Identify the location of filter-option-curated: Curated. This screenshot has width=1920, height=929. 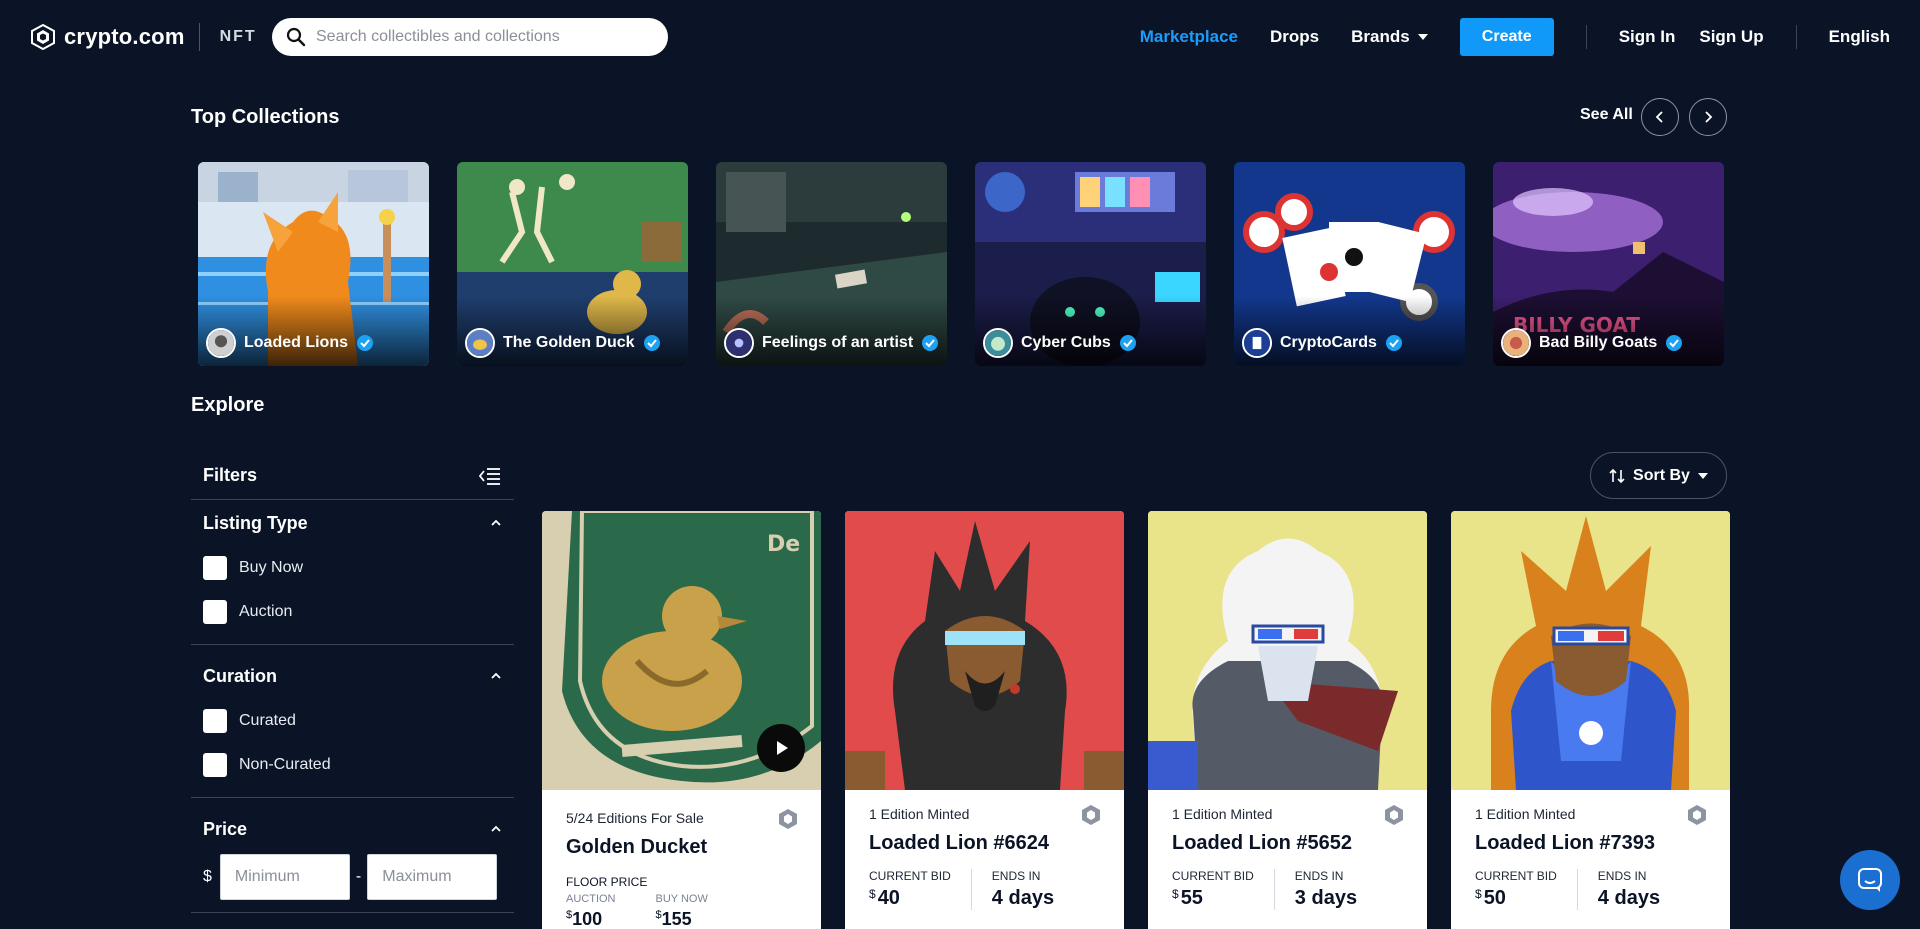
(352, 721).